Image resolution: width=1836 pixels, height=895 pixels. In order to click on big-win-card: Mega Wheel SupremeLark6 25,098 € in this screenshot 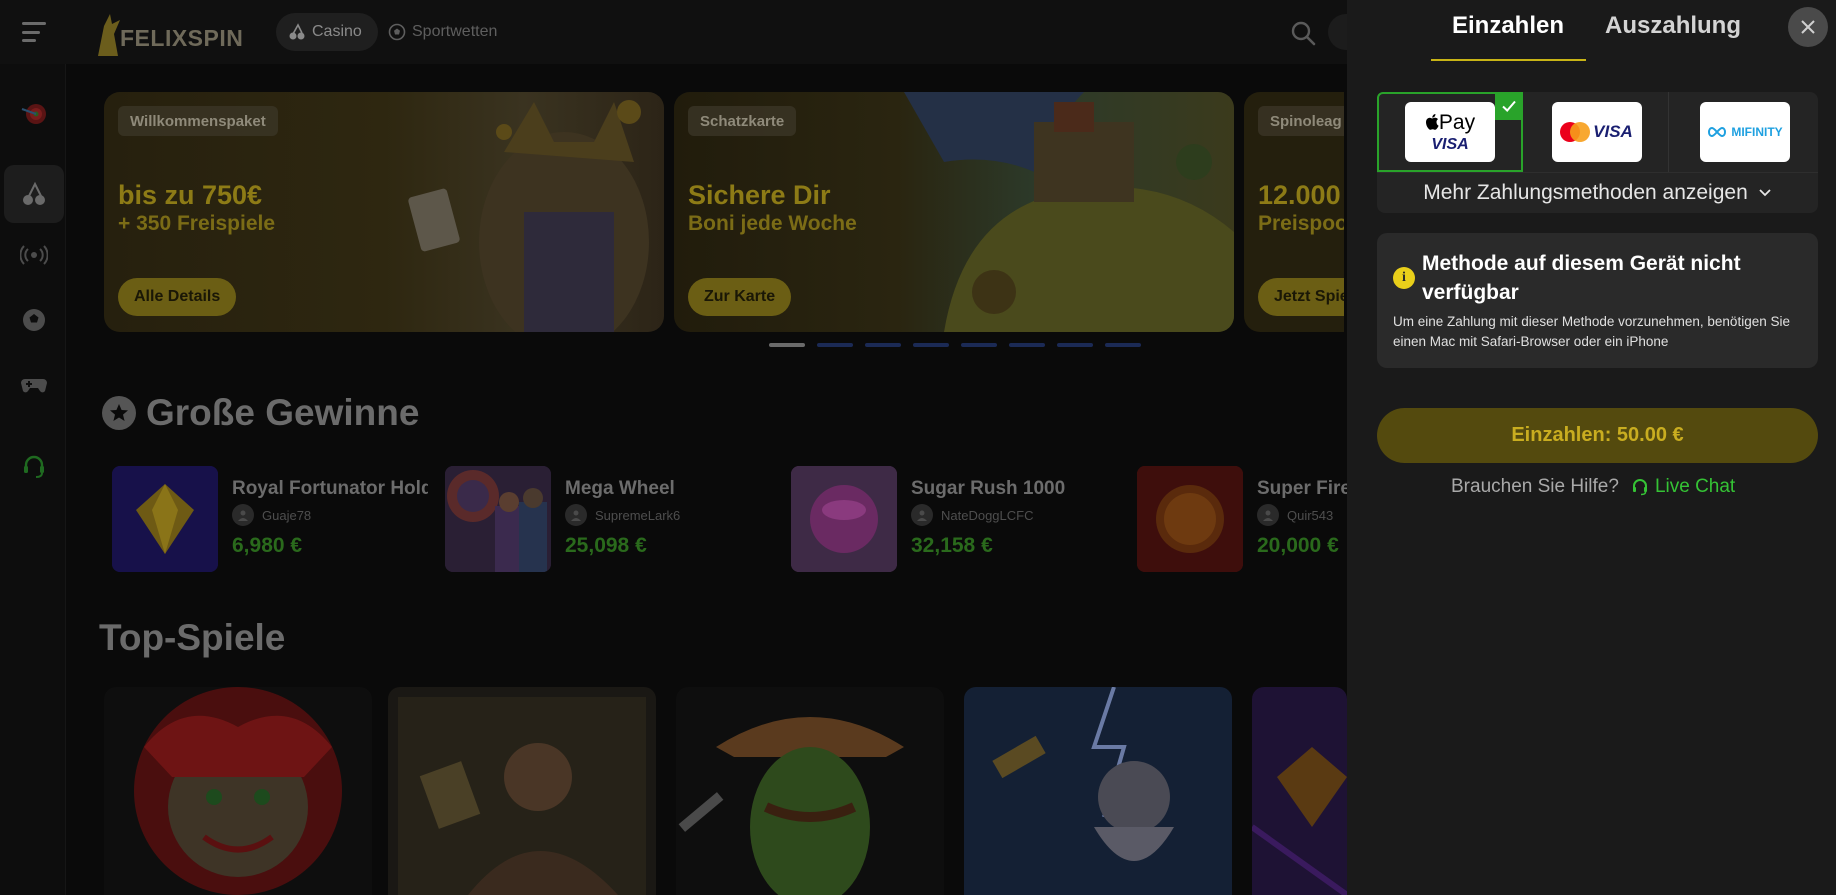, I will do `click(610, 519)`.